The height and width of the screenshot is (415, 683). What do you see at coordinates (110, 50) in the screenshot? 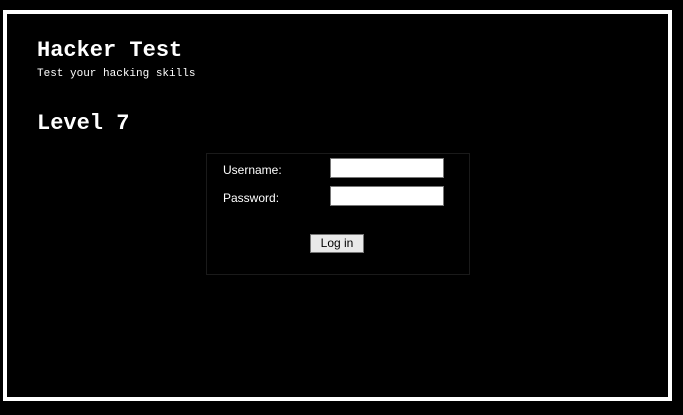
I see `site-title: Hacker Test` at bounding box center [110, 50].